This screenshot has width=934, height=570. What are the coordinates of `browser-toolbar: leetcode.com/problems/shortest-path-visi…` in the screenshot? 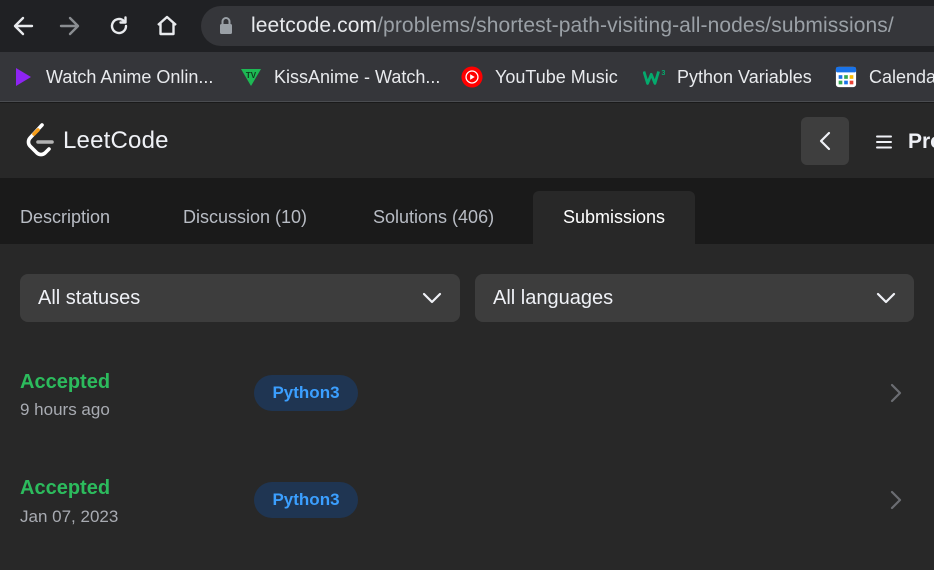 It's located at (467, 26).